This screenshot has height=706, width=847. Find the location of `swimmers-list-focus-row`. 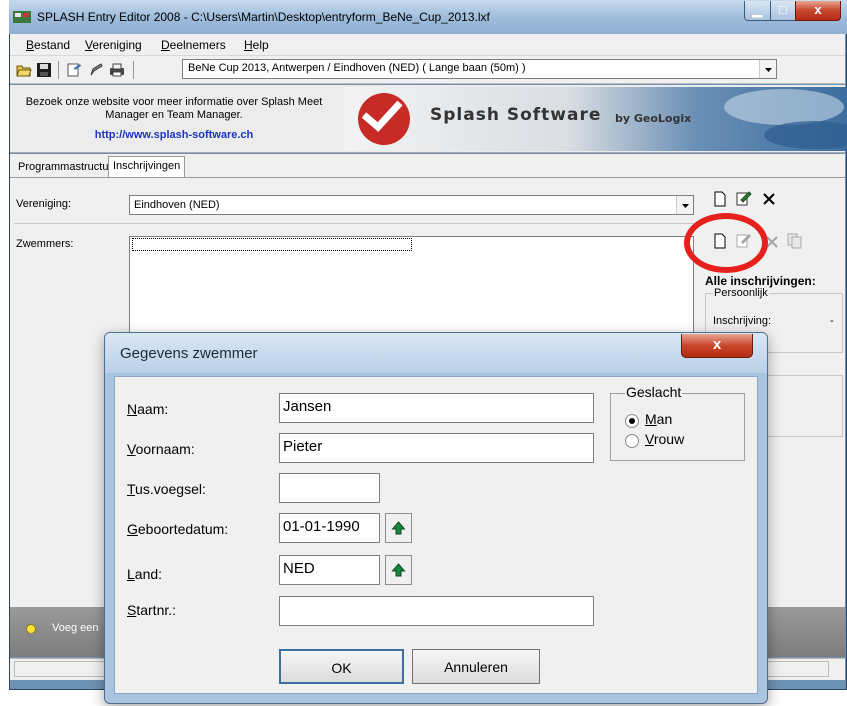

swimmers-list-focus-row is located at coordinates (272, 244).